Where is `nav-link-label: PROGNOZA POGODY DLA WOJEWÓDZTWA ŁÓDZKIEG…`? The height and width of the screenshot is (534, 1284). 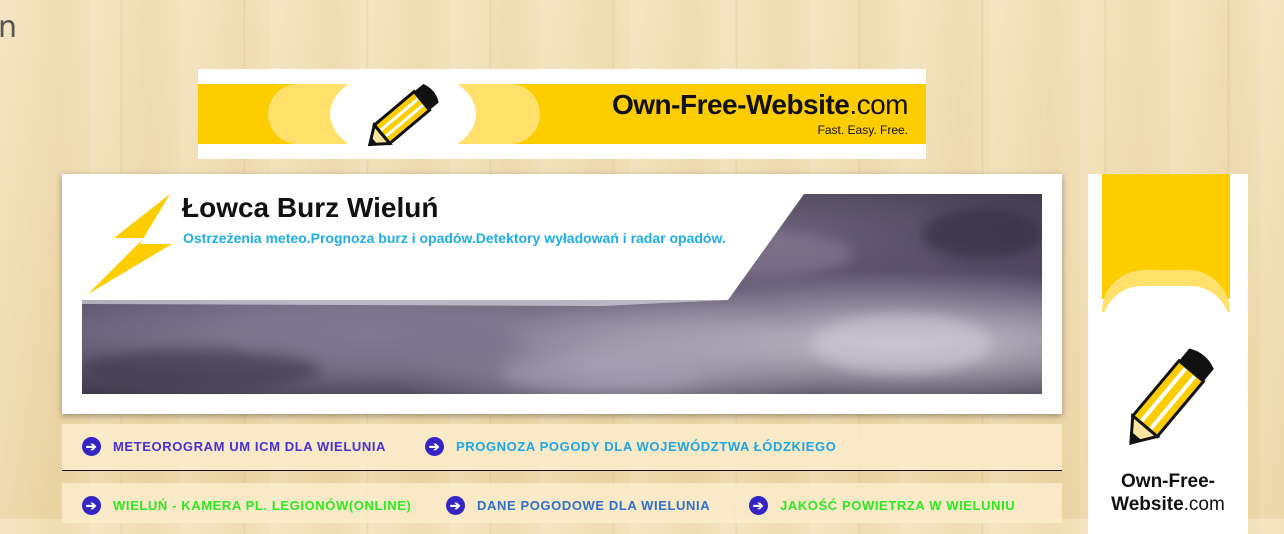
nav-link-label: PROGNOZA POGODY DLA WOJEWÓDZTWA ŁÓDZKIEG… is located at coordinates (646, 446).